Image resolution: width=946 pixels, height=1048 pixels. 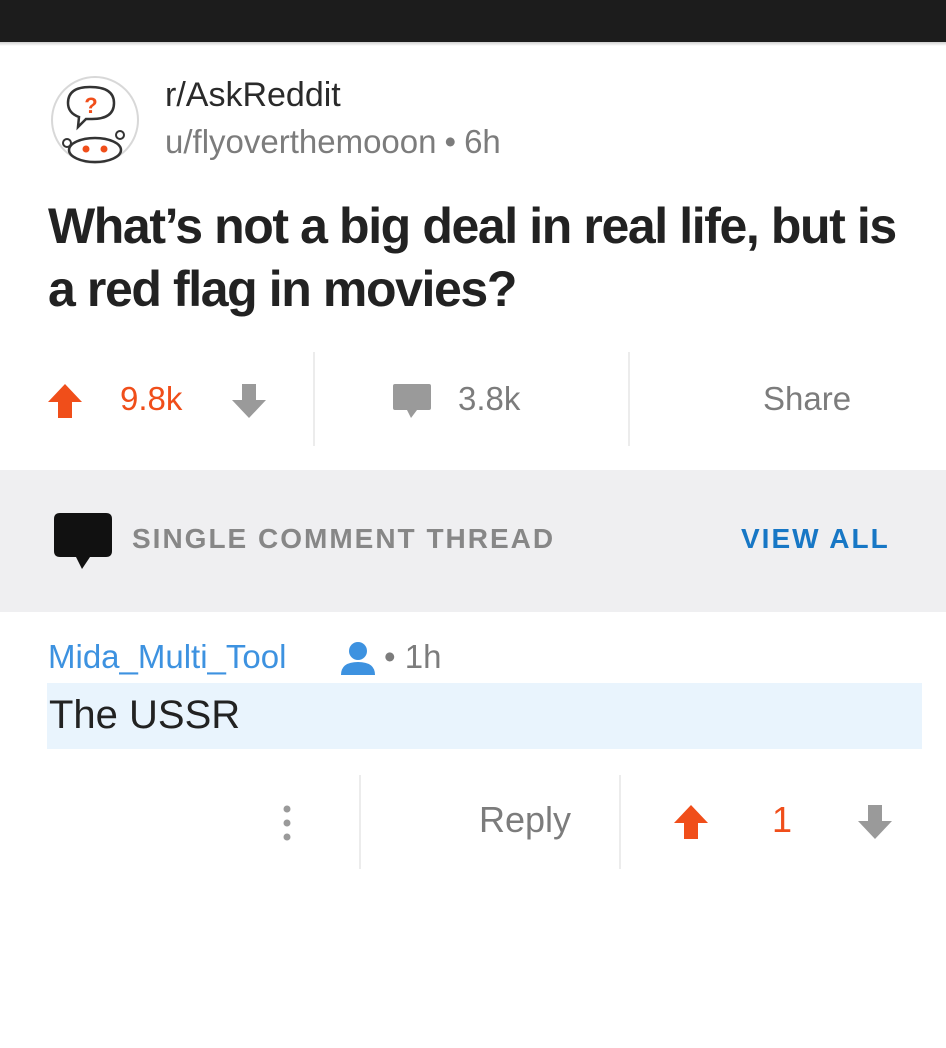 I want to click on post-age: 6h, so click(x=482, y=141).